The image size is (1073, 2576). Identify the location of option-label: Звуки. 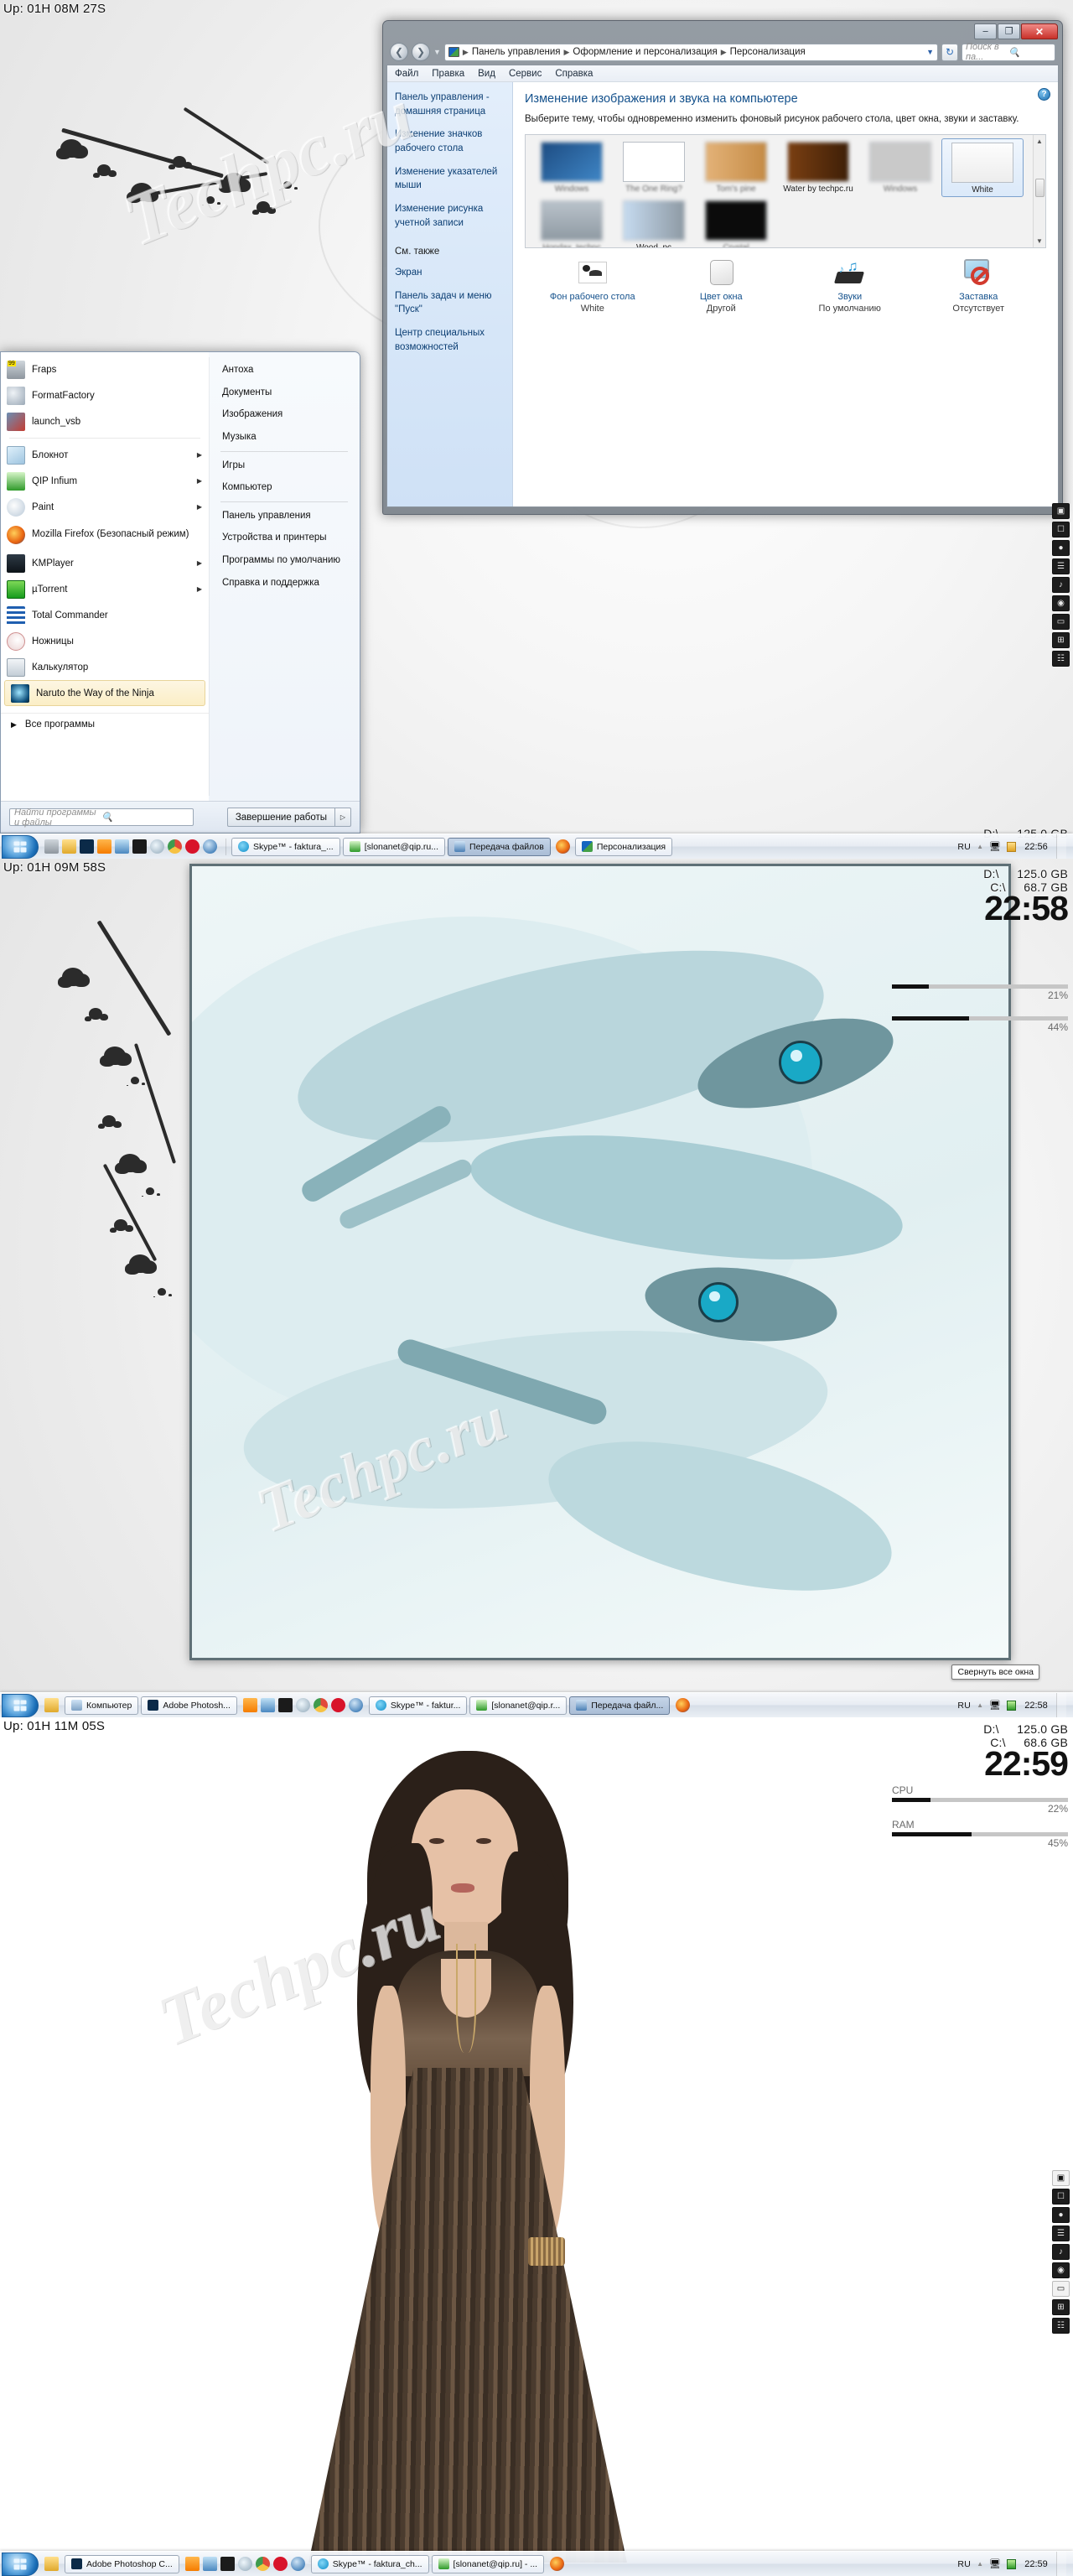
(850, 297).